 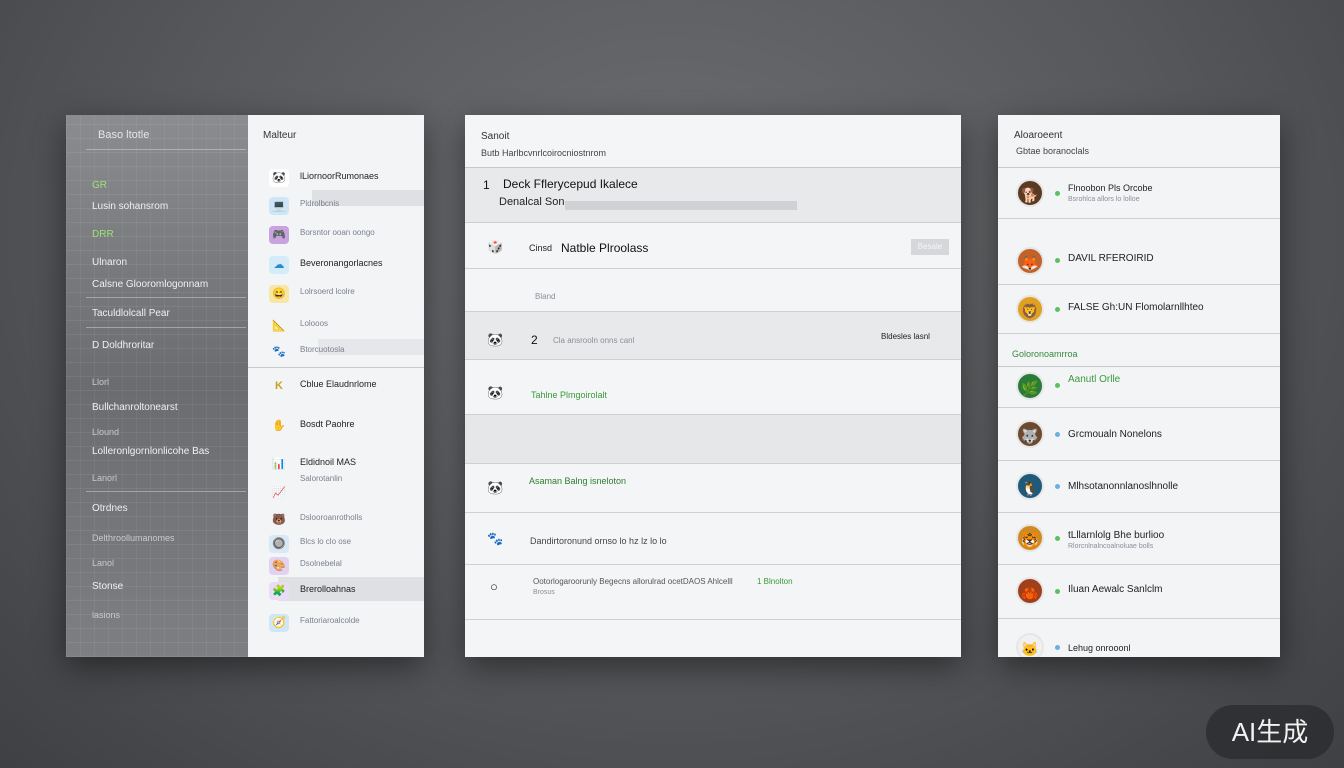 I want to click on list-item-label: Lolrsoerd lcolre, so click(x=327, y=291).